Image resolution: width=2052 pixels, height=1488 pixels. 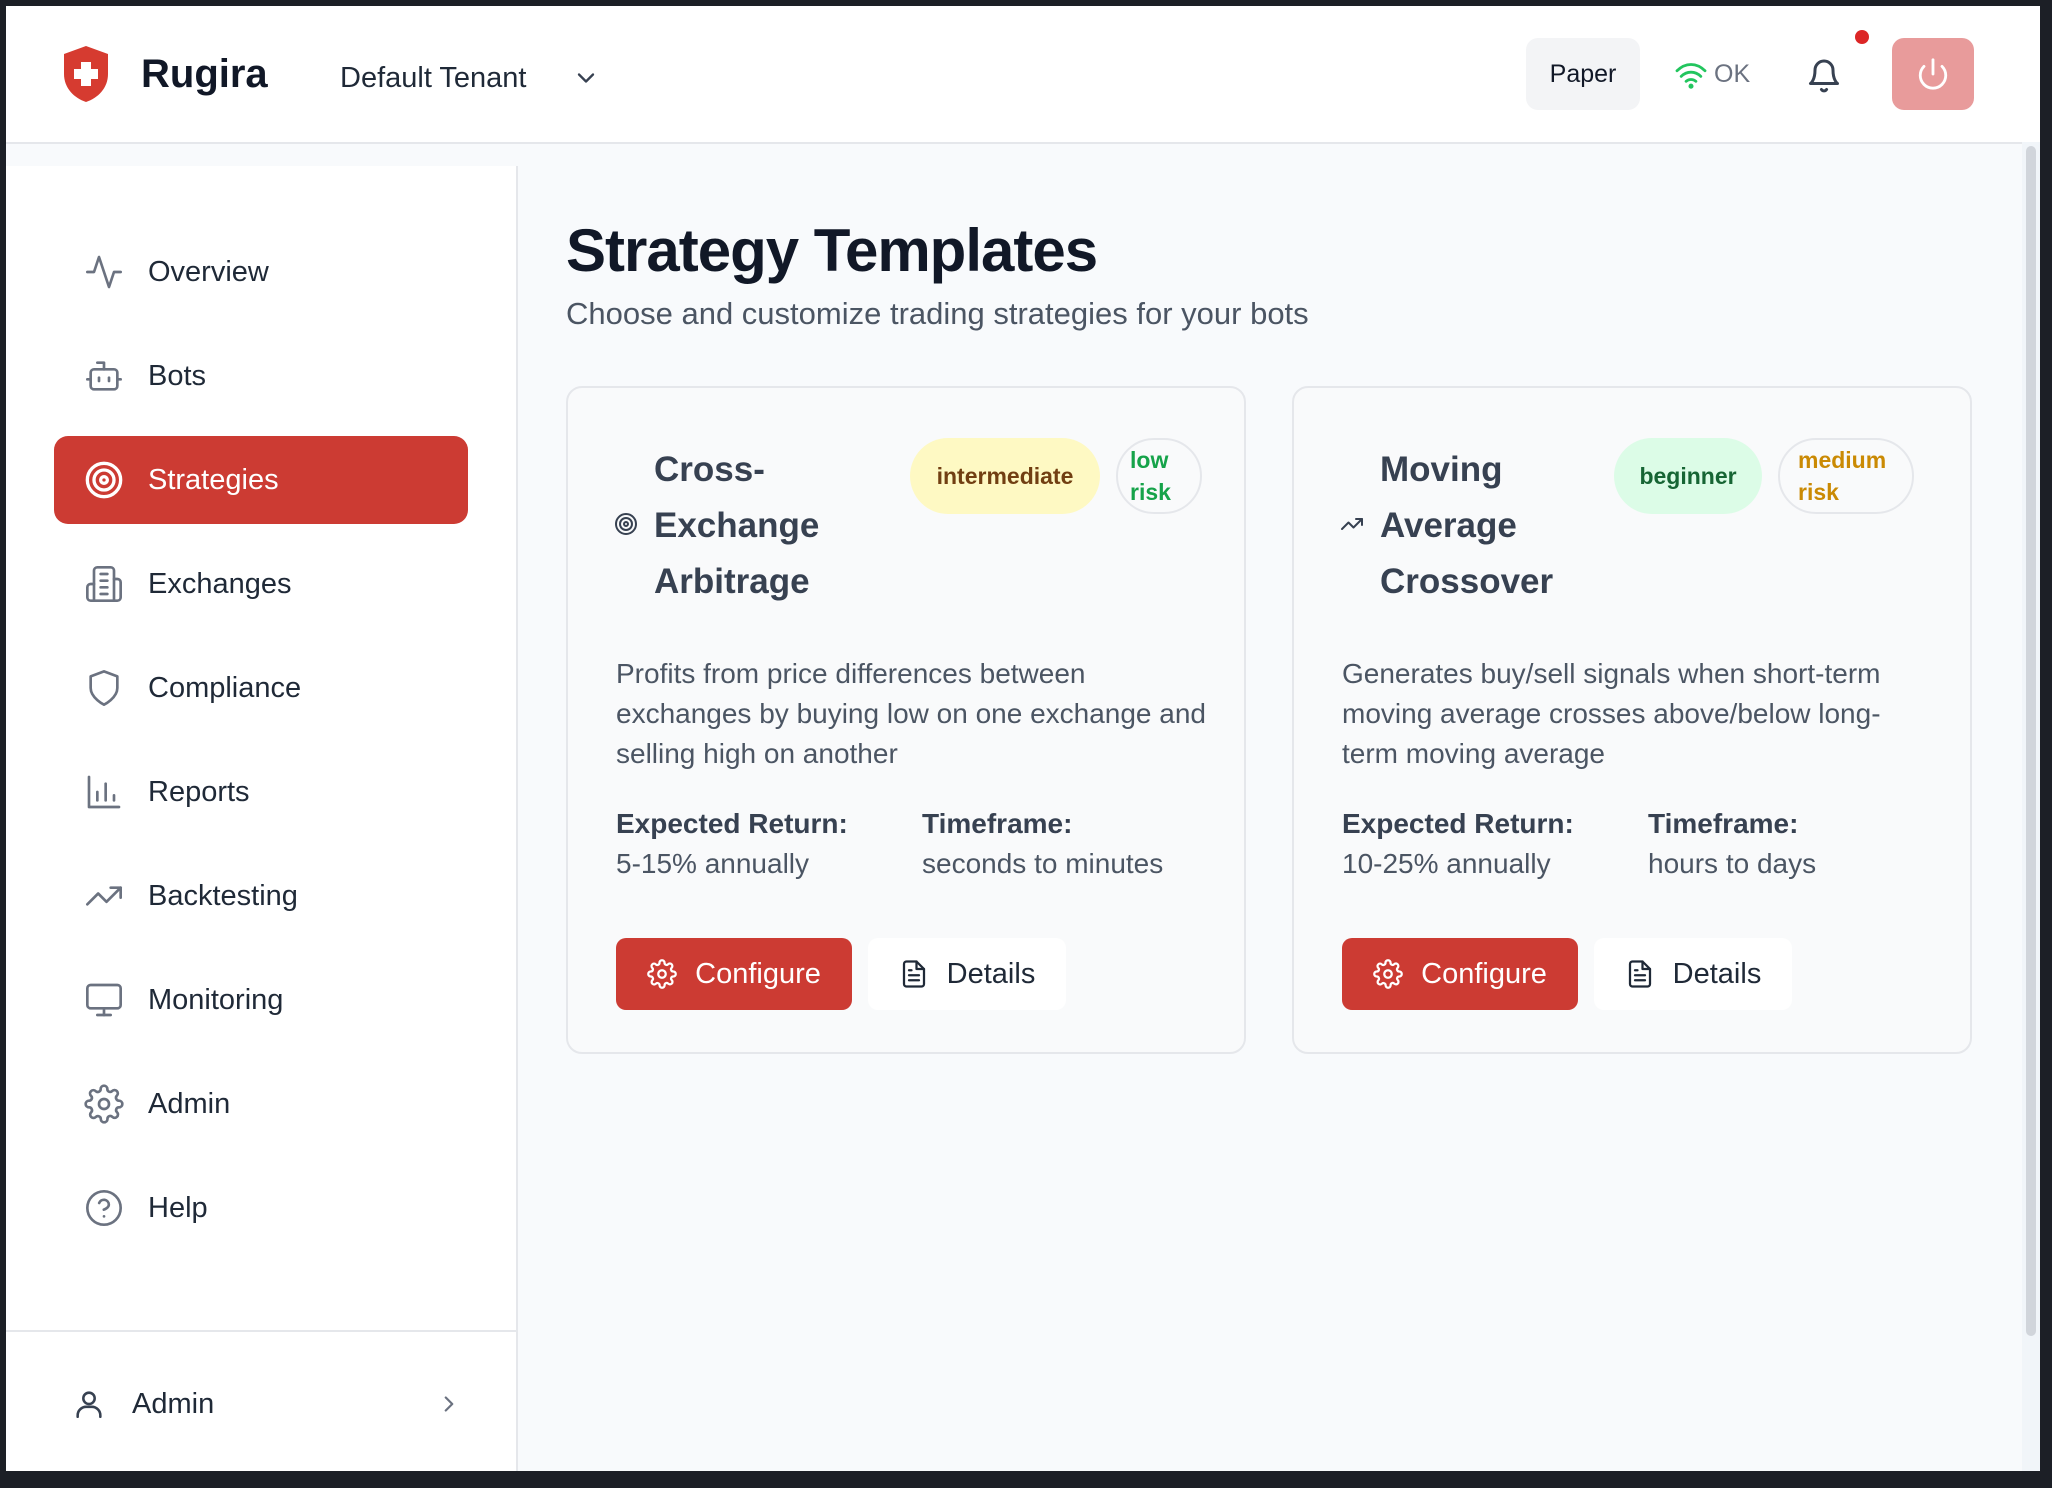 I want to click on sidebar-item-label: Backtesting, so click(x=223, y=895).